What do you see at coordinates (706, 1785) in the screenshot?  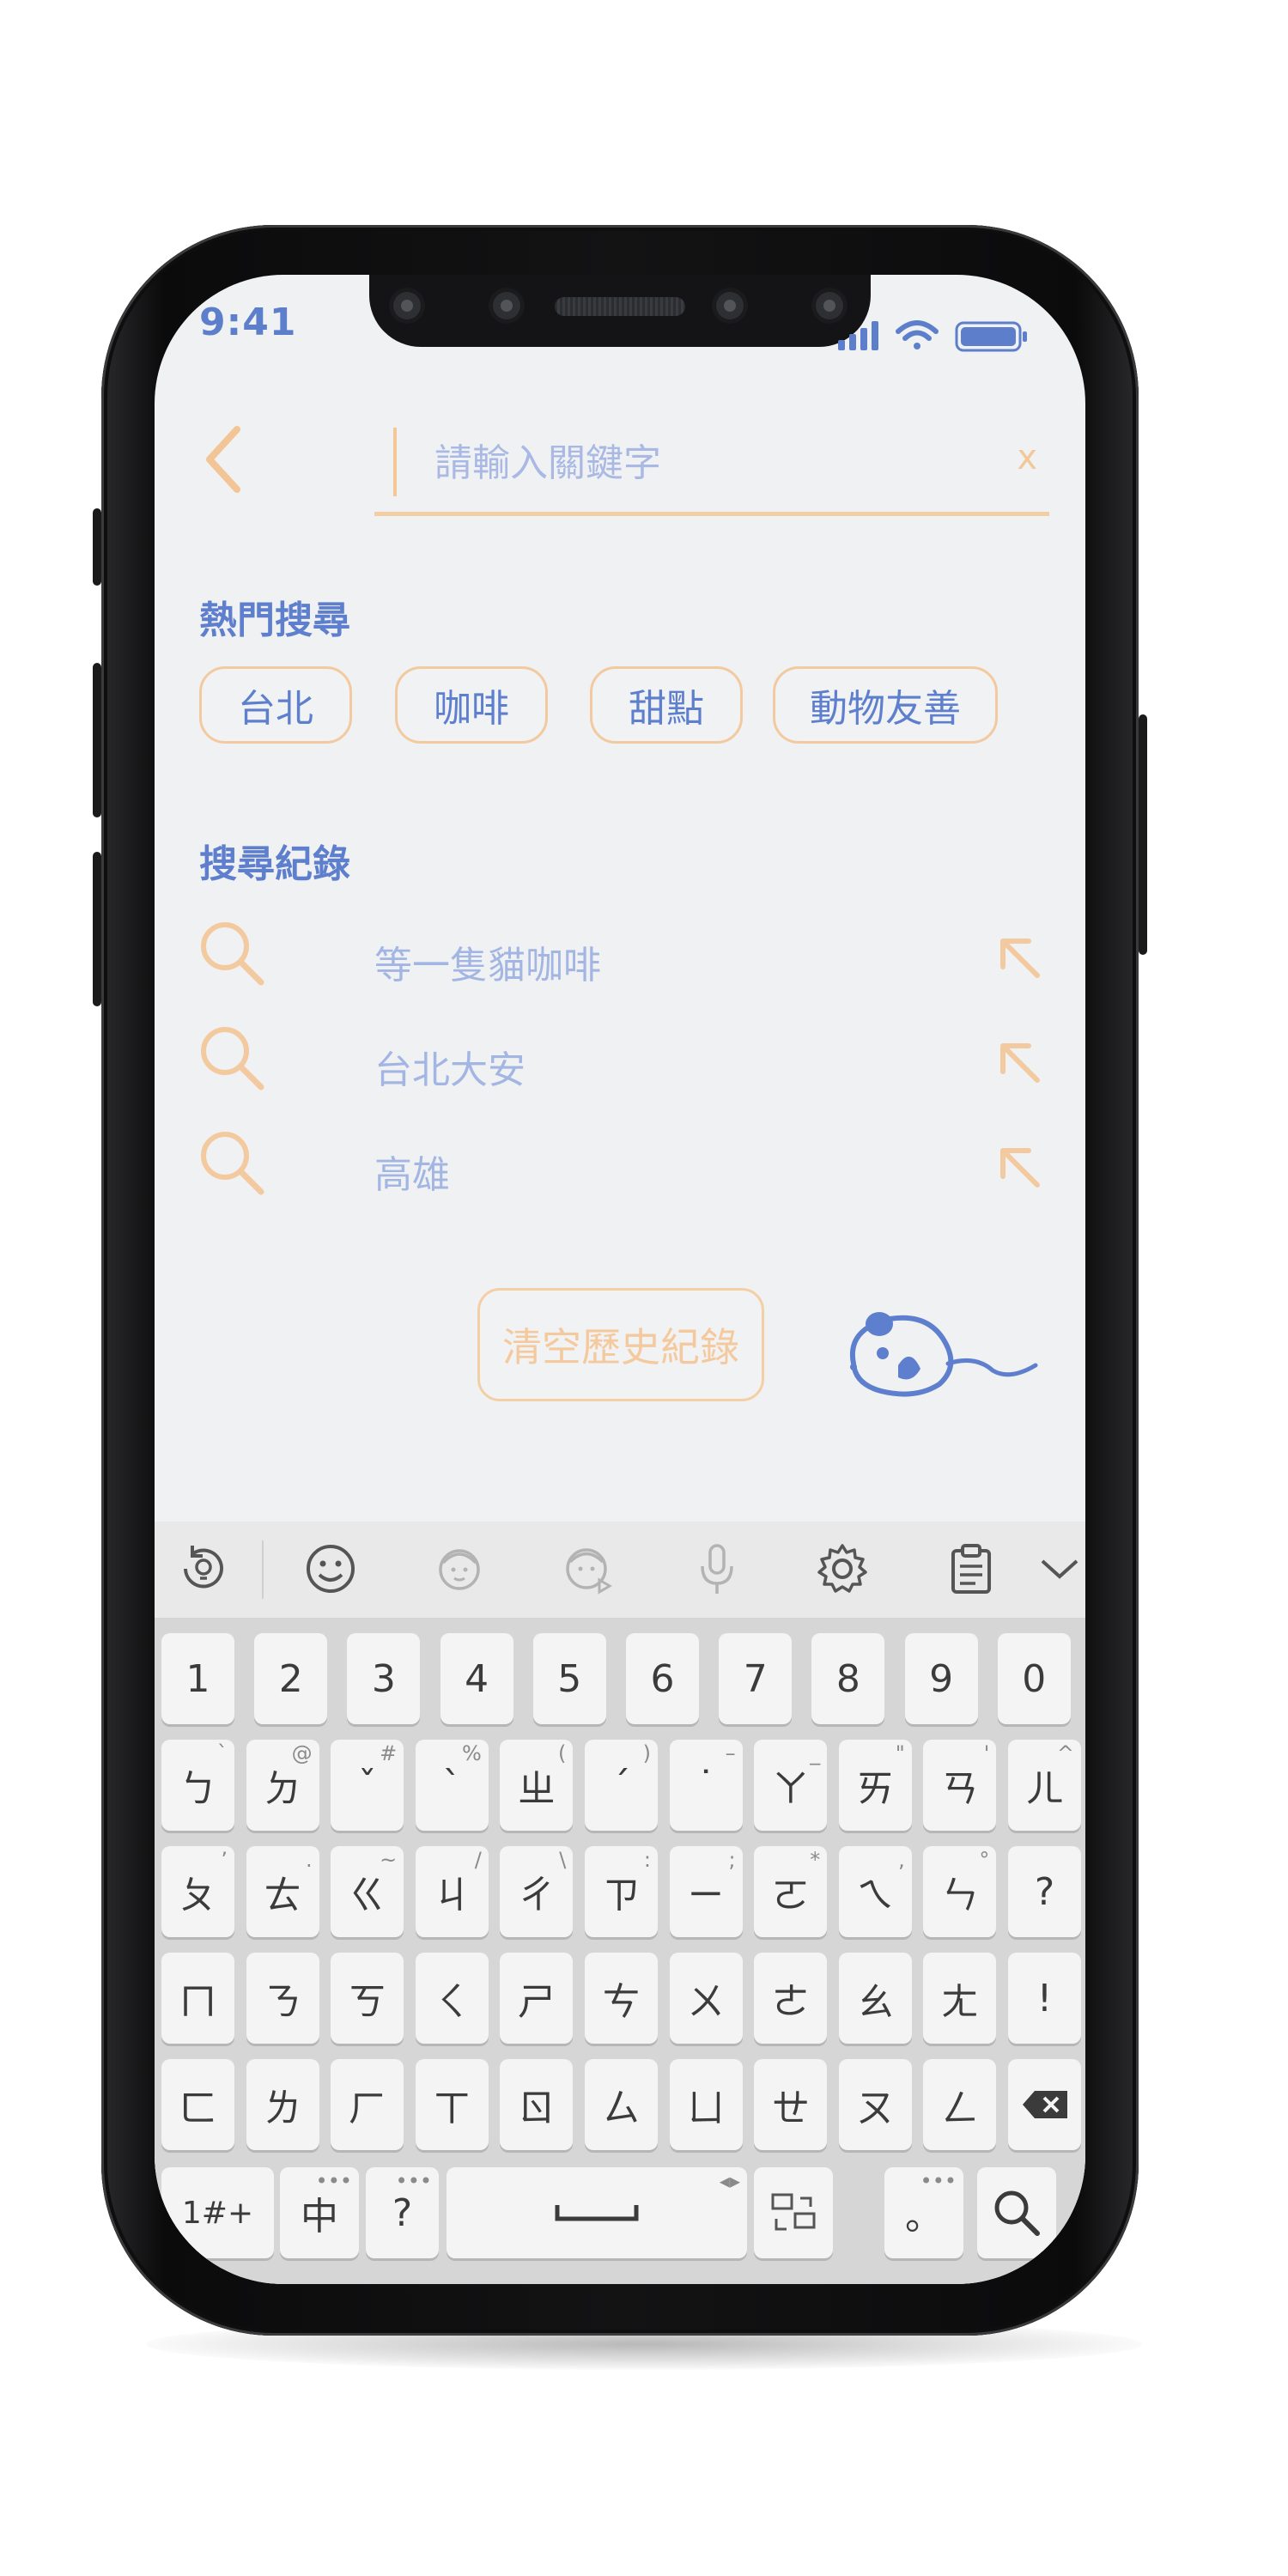 I see `keyboard-key: ˙ –` at bounding box center [706, 1785].